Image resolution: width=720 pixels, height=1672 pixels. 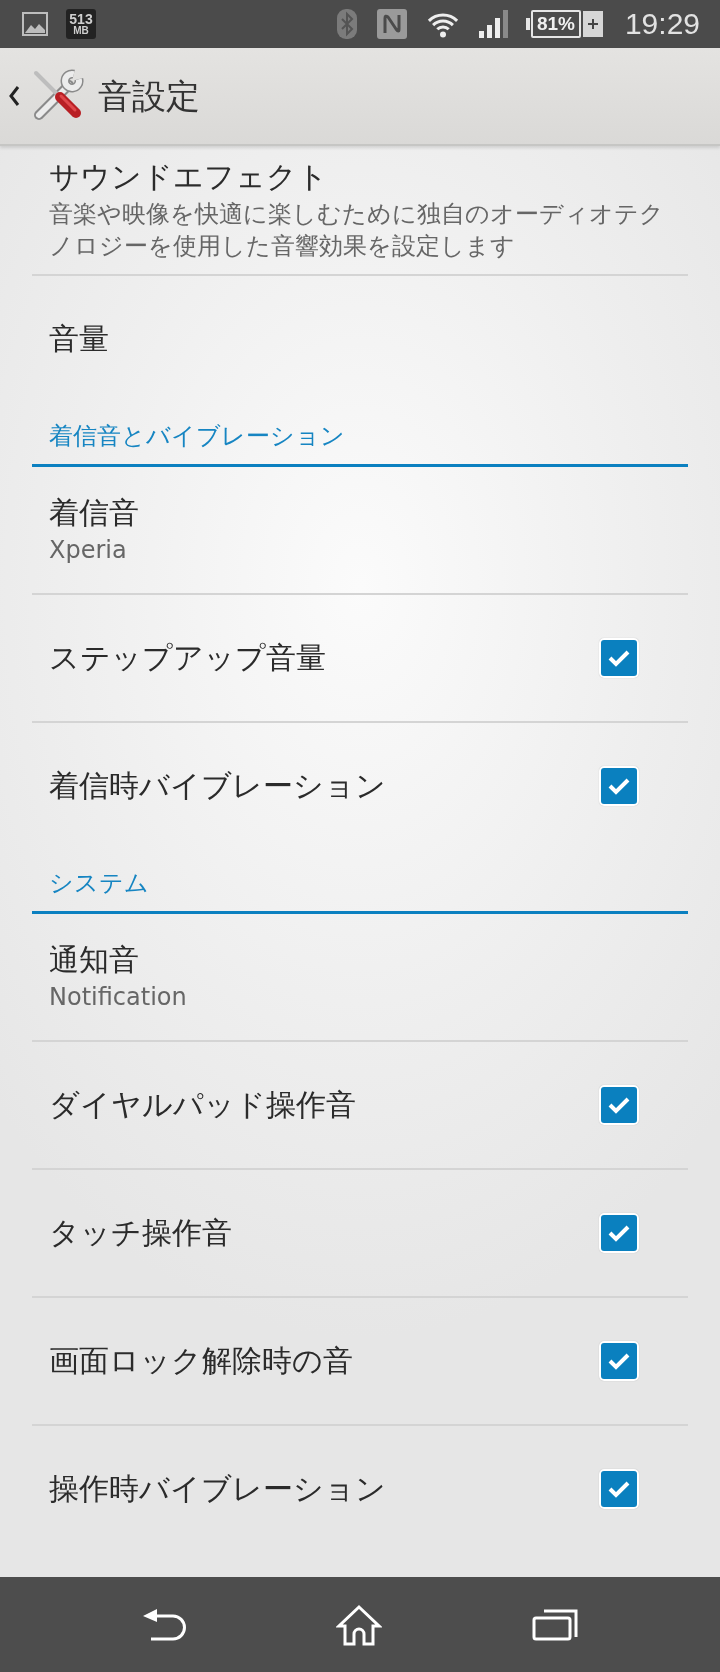 What do you see at coordinates (187, 658) in the screenshot?
I see `setting-title: ステップアップ音量` at bounding box center [187, 658].